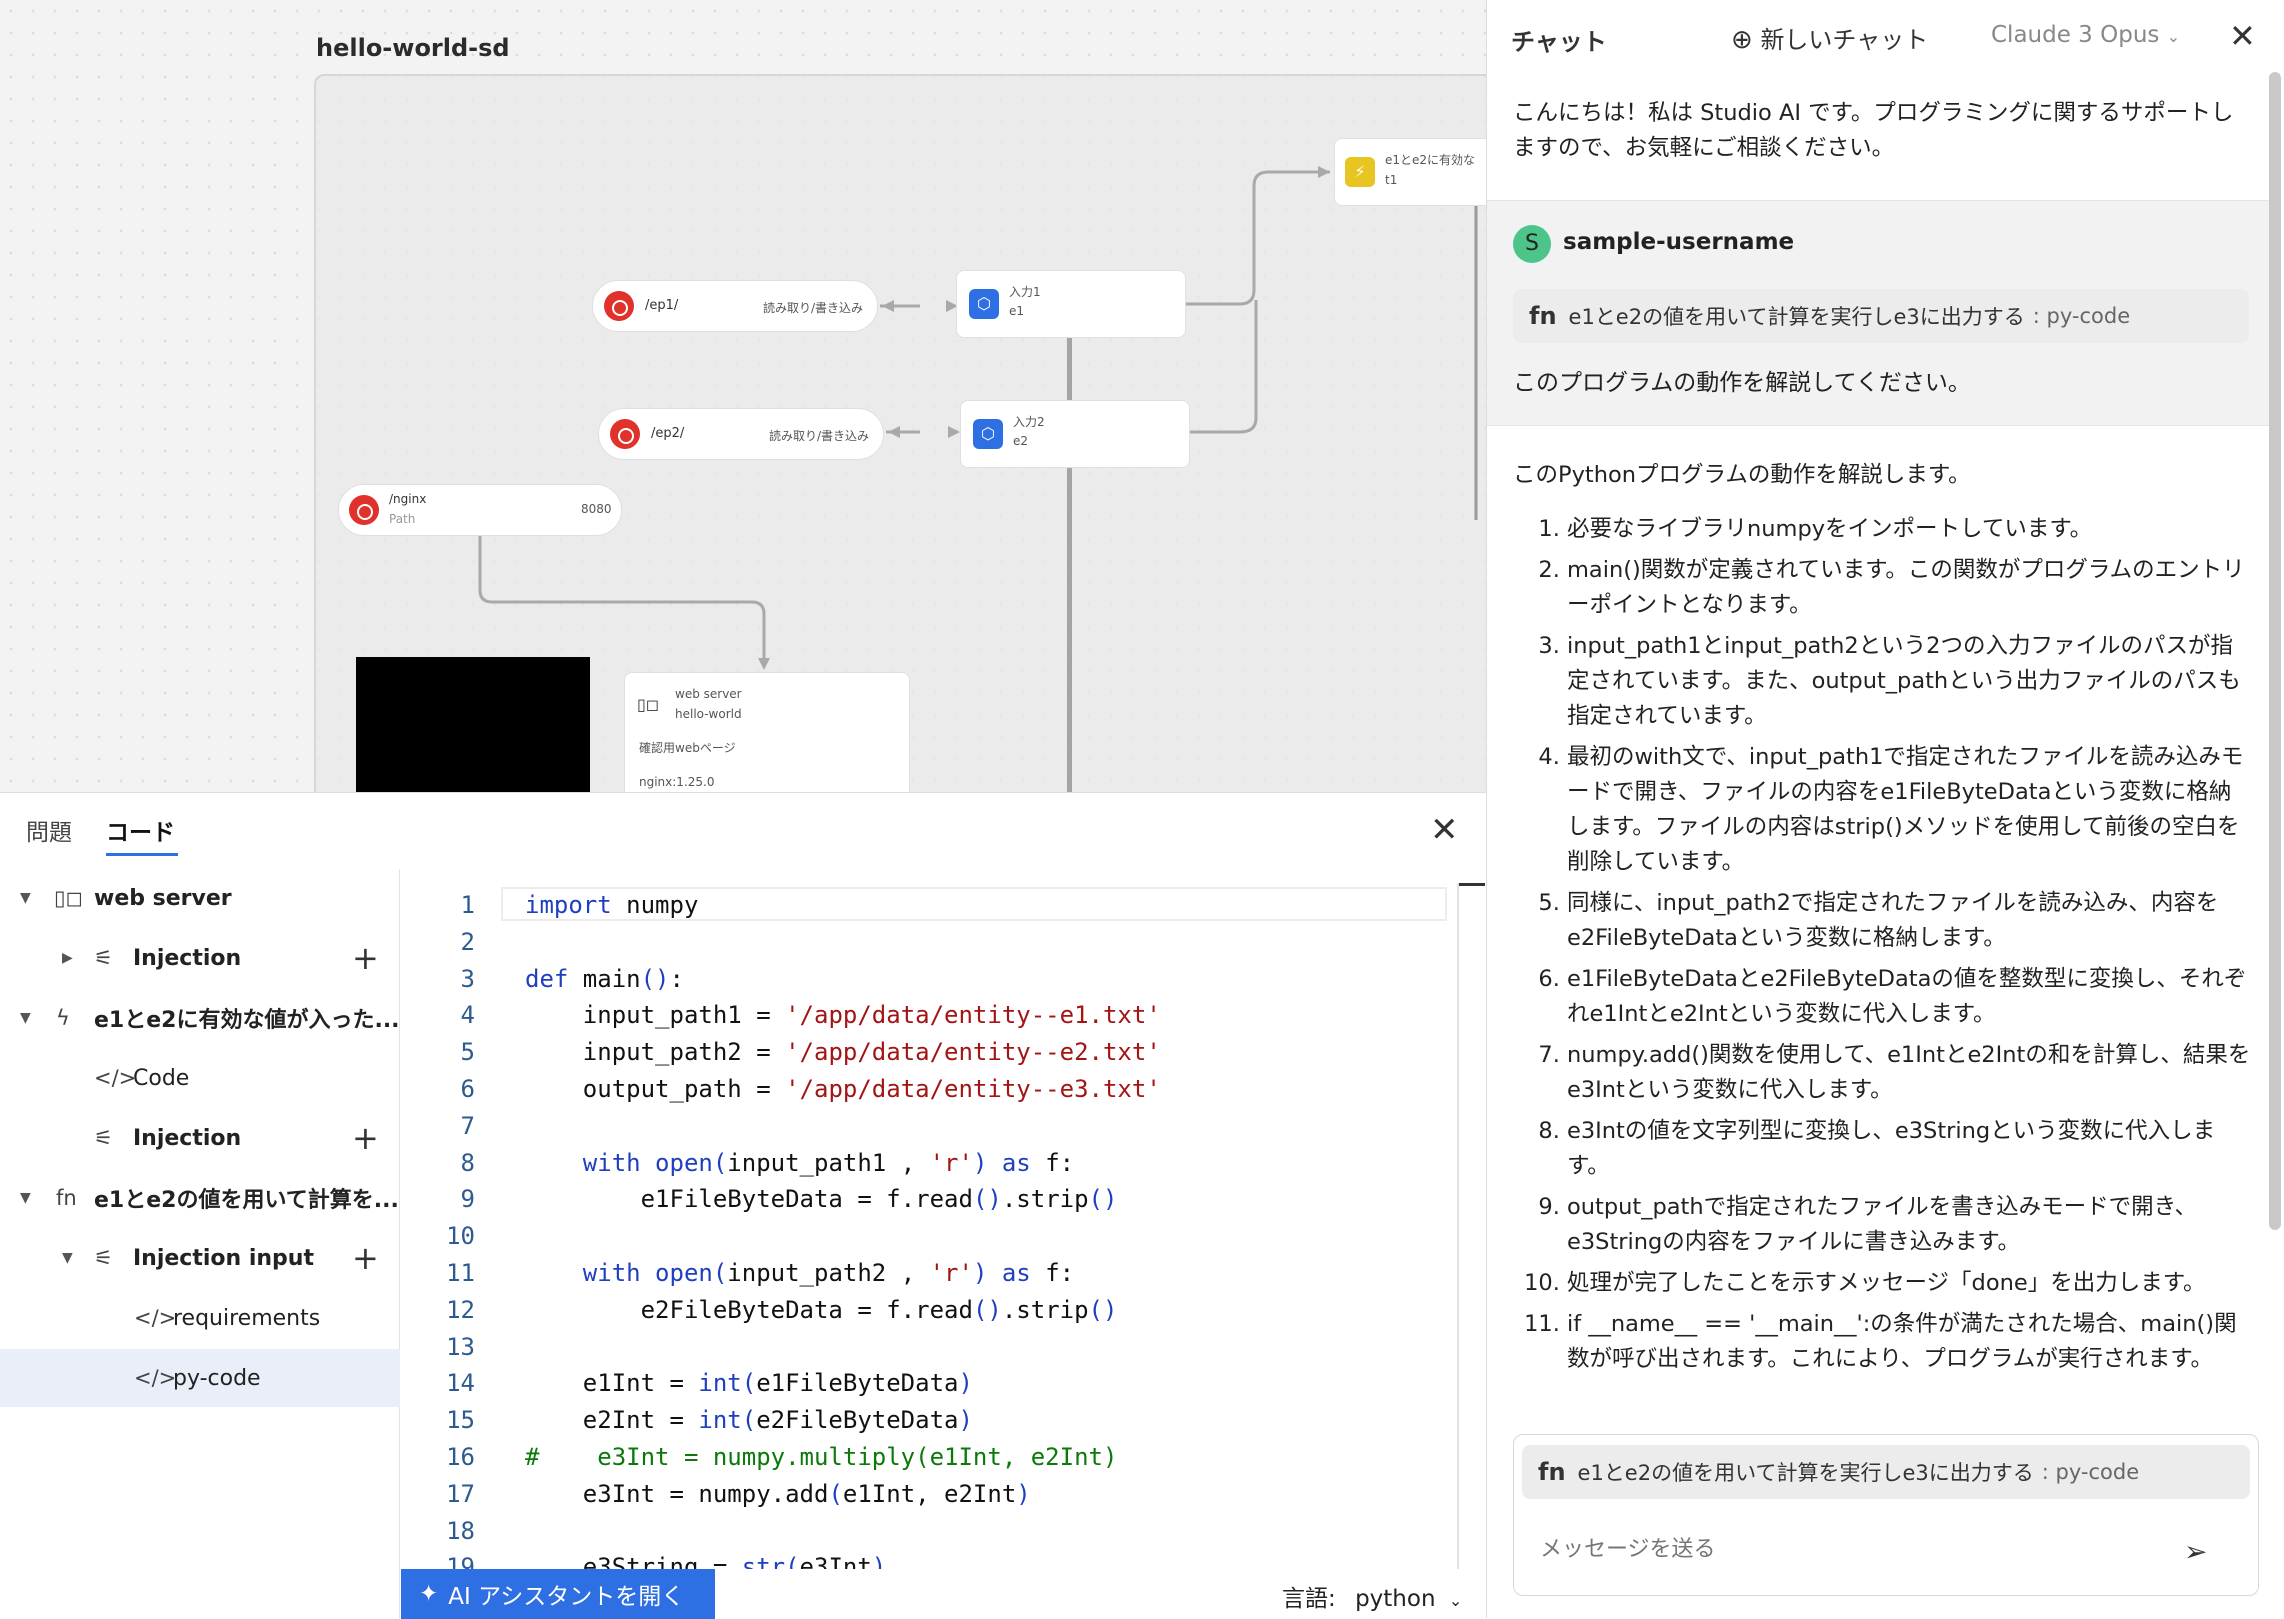  What do you see at coordinates (648, 704) in the screenshot?
I see `server-icon: ▯◻` at bounding box center [648, 704].